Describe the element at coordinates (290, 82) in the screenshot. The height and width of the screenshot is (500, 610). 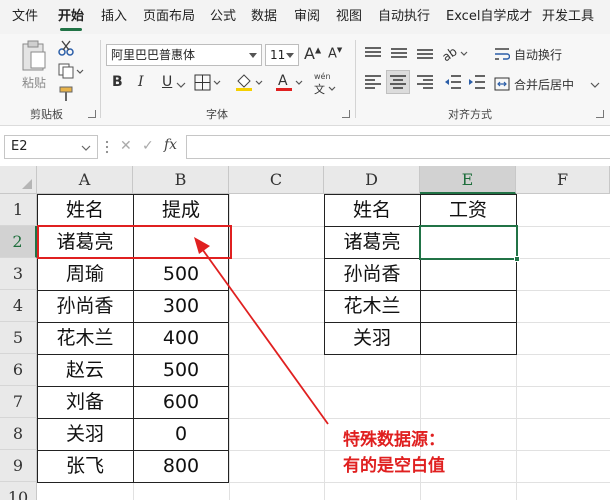
I see `font-color-icon: A` at that location.